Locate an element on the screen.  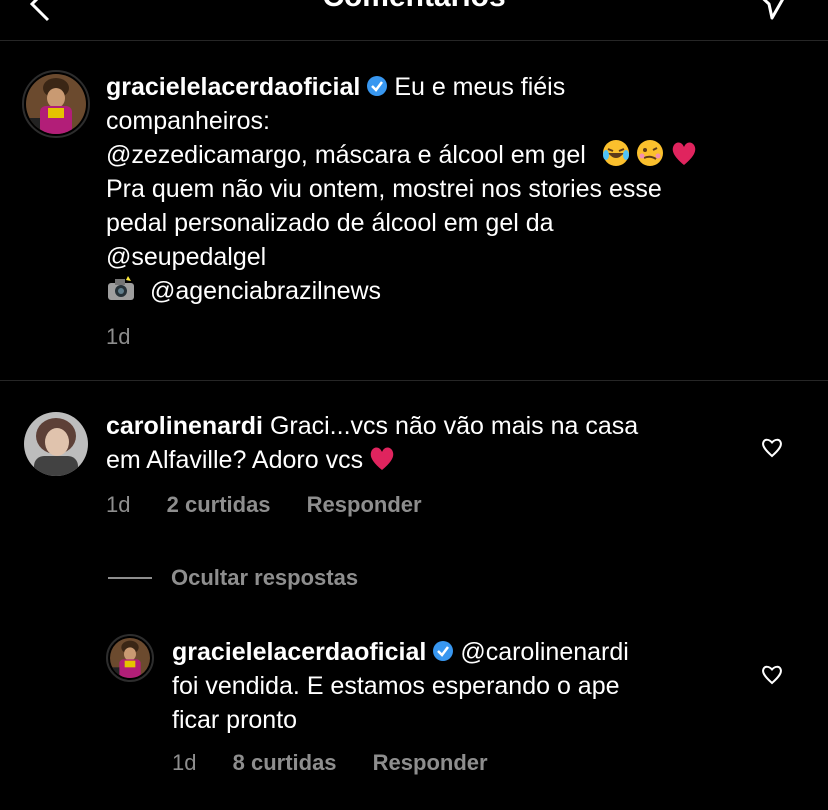
camera-flash-icon is located at coordinates (121, 288).